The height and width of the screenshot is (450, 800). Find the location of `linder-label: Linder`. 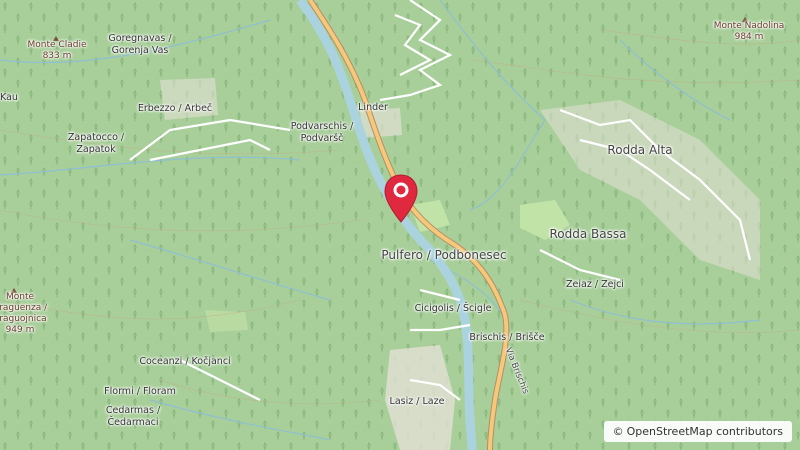

linder-label: Linder is located at coordinates (373, 107).